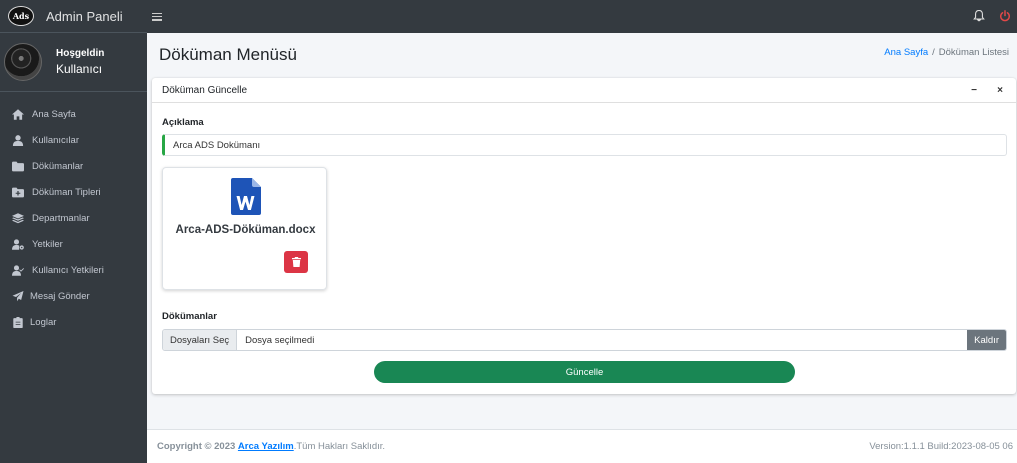  What do you see at coordinates (18, 217) in the screenshot?
I see `layers-icon` at bounding box center [18, 217].